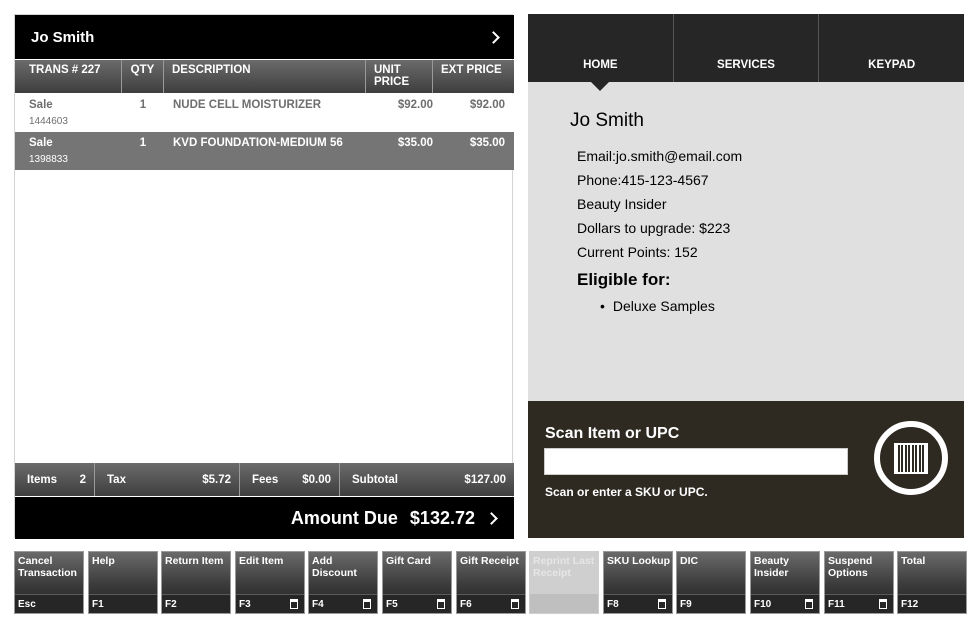 Image resolution: width=978 pixels, height=627 pixels. I want to click on edit-item-button: Edit Item F3, so click(270, 582).